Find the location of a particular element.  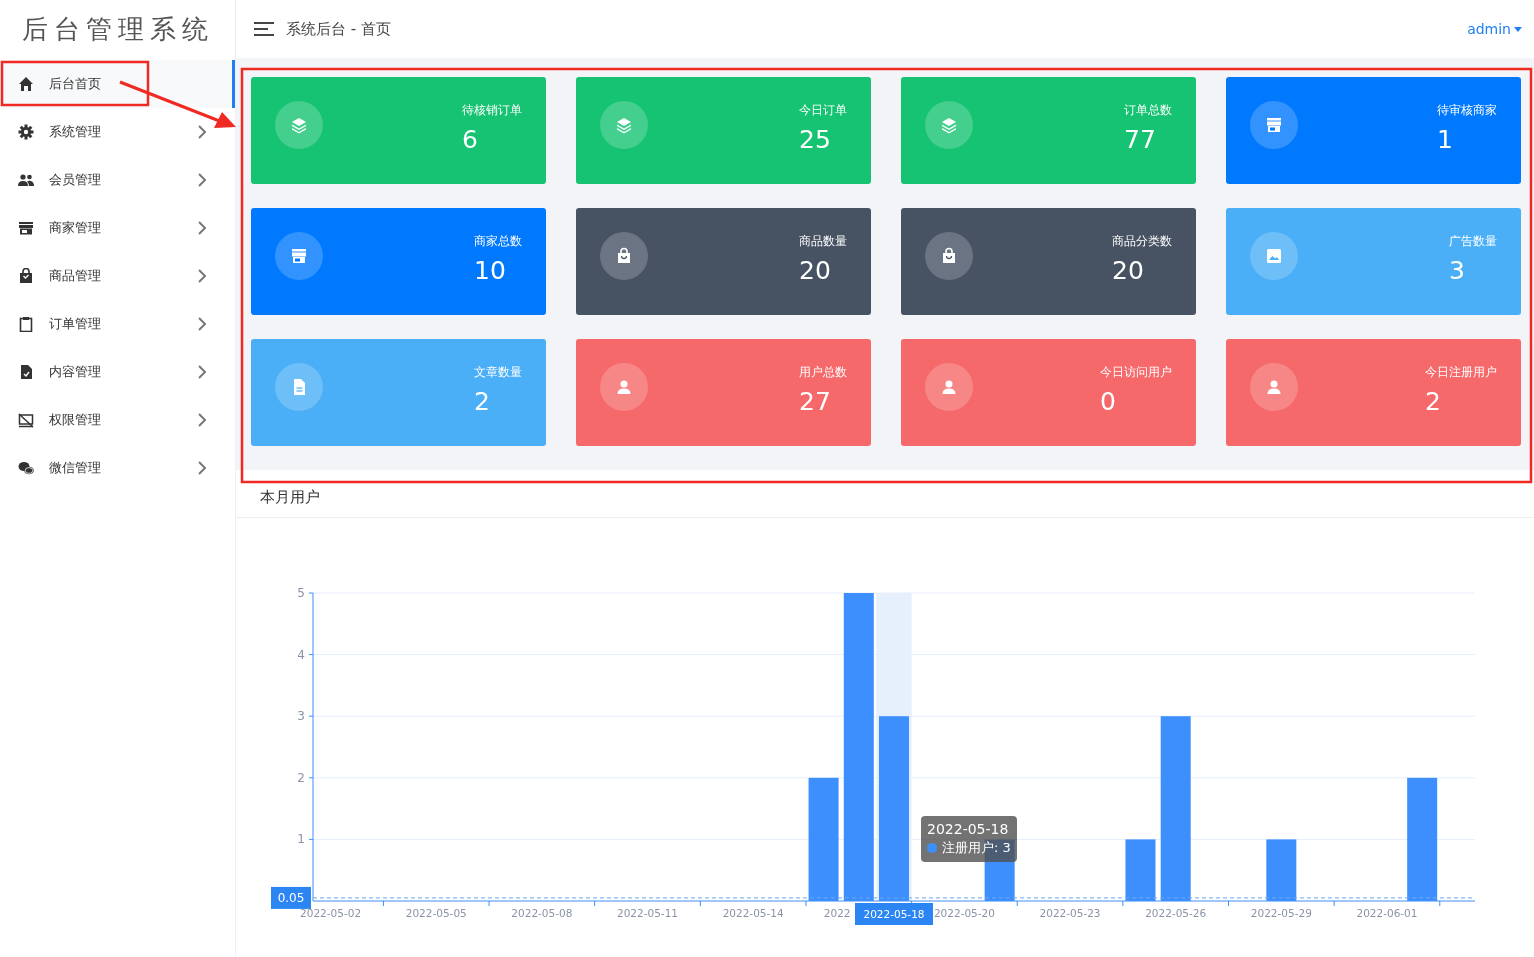

clipboard-icon is located at coordinates (26, 324).